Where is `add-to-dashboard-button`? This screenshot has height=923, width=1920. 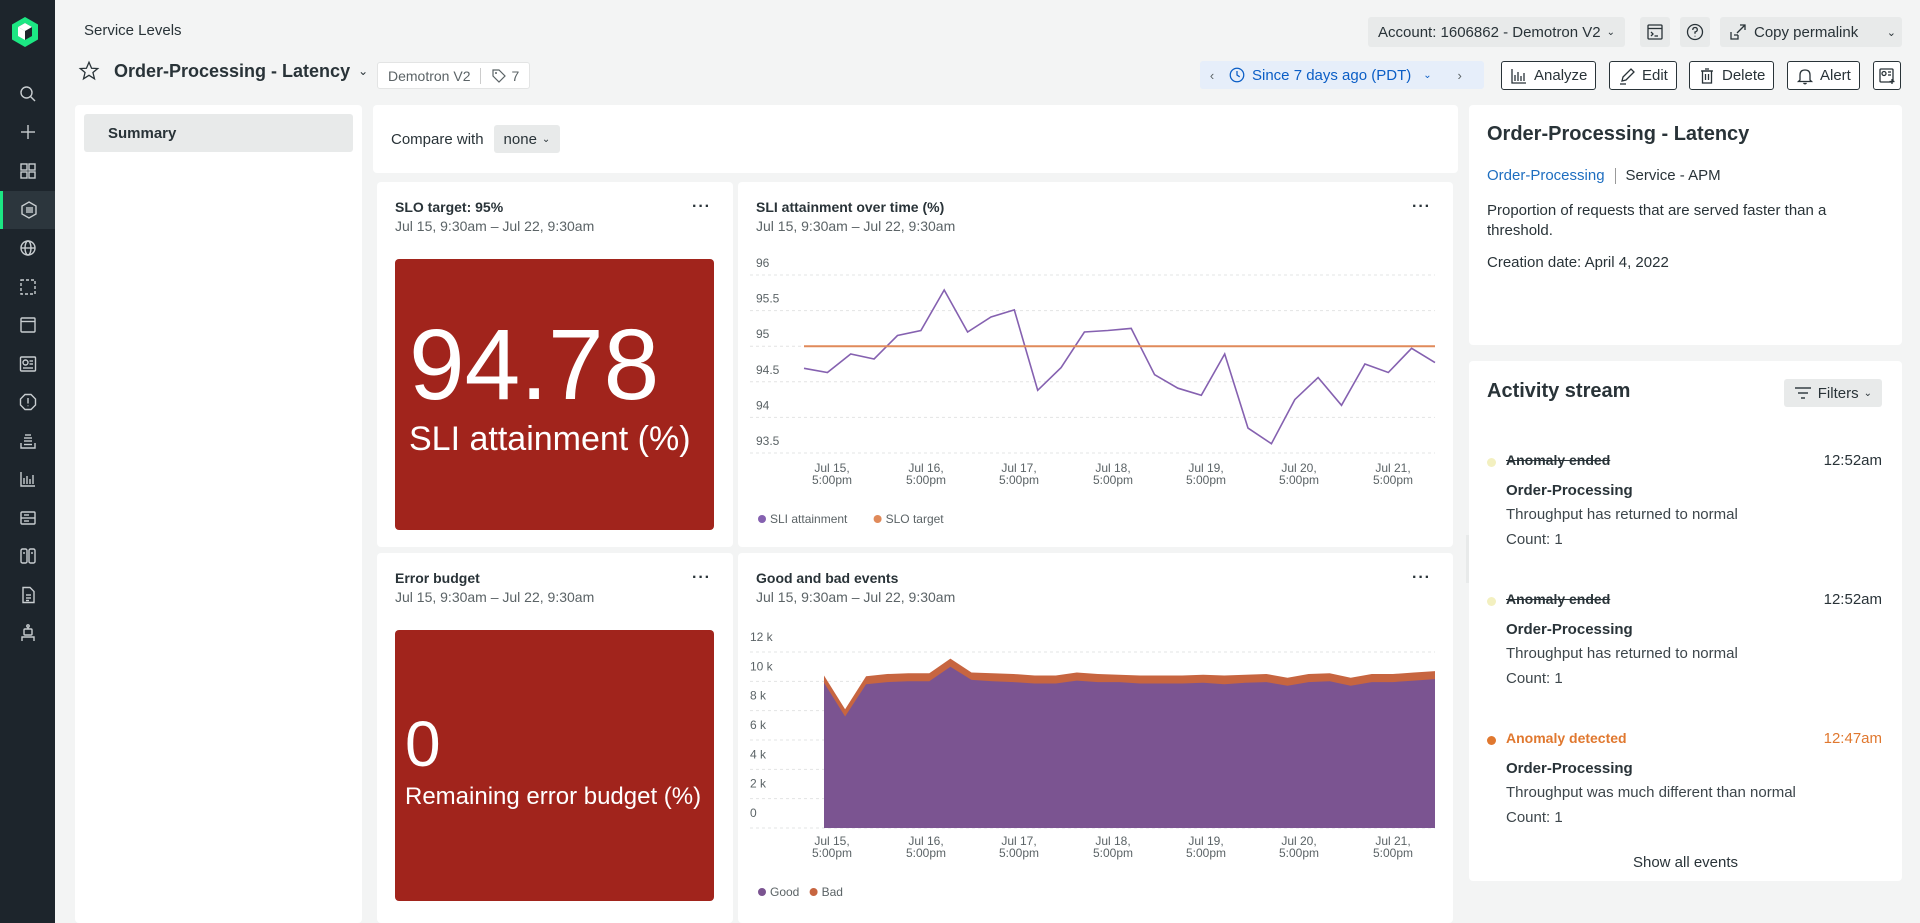
add-to-dashboard-button is located at coordinates (1887, 75).